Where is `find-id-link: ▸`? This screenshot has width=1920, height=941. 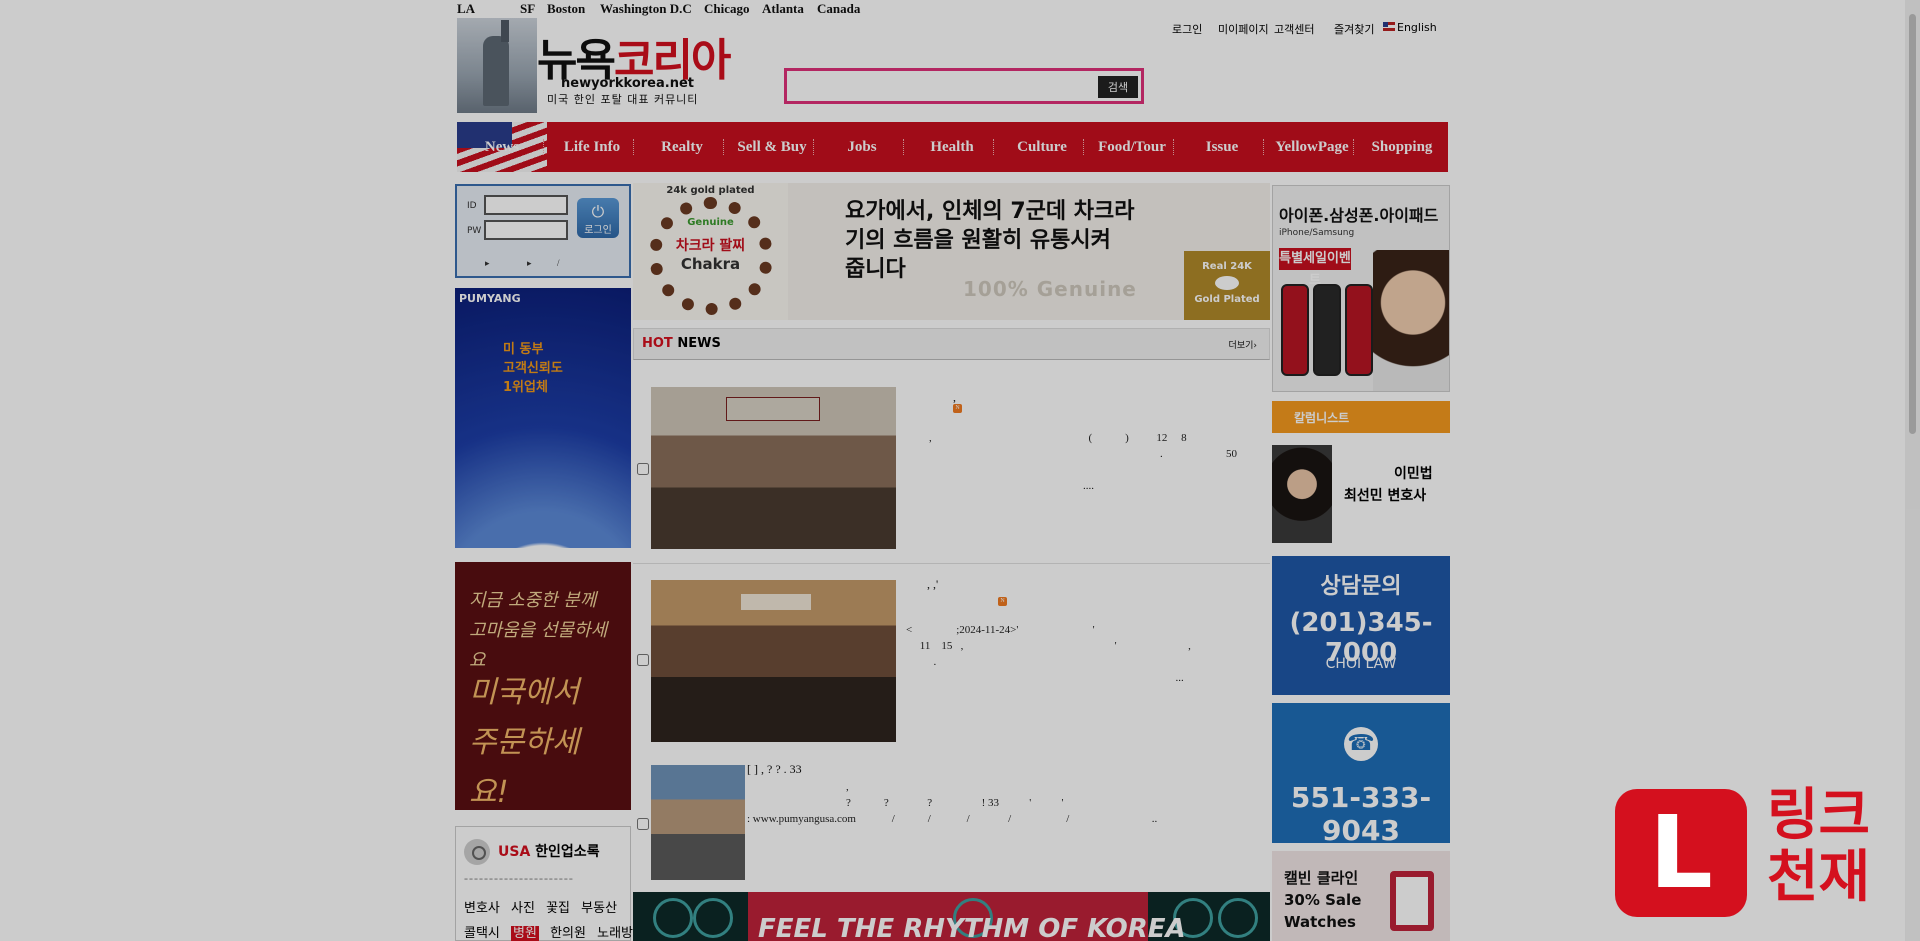
find-id-link: ▸ is located at coordinates (529, 263).